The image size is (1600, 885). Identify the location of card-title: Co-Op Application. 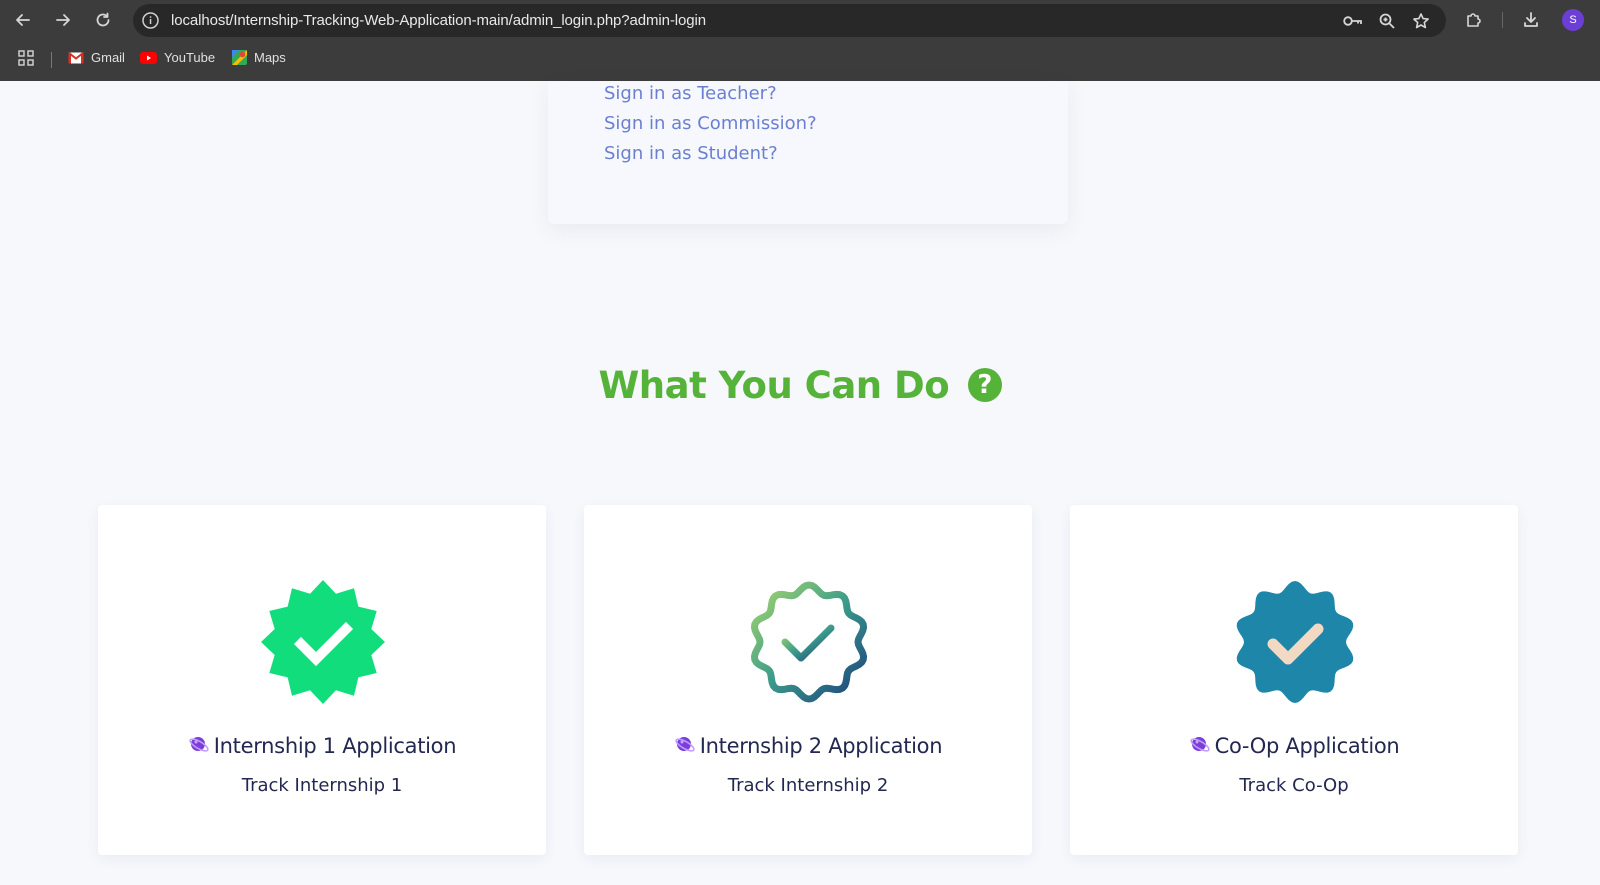
(1294, 746).